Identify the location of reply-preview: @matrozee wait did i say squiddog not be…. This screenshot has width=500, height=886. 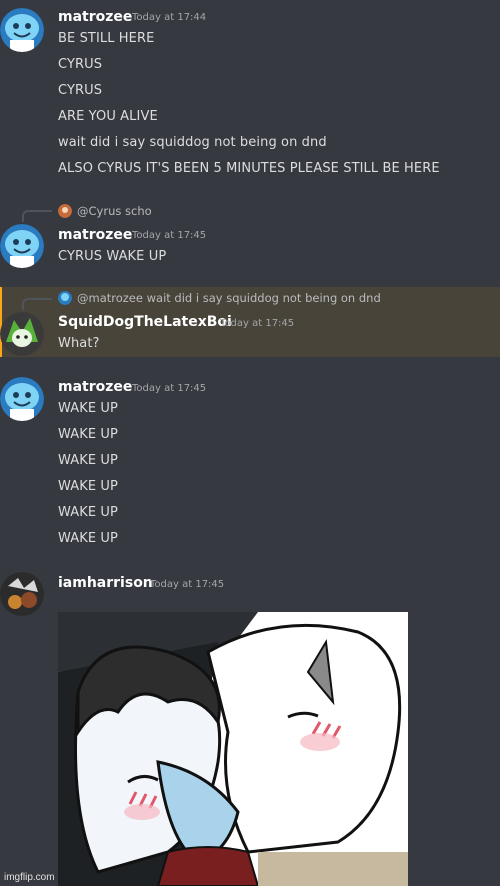
(219, 298).